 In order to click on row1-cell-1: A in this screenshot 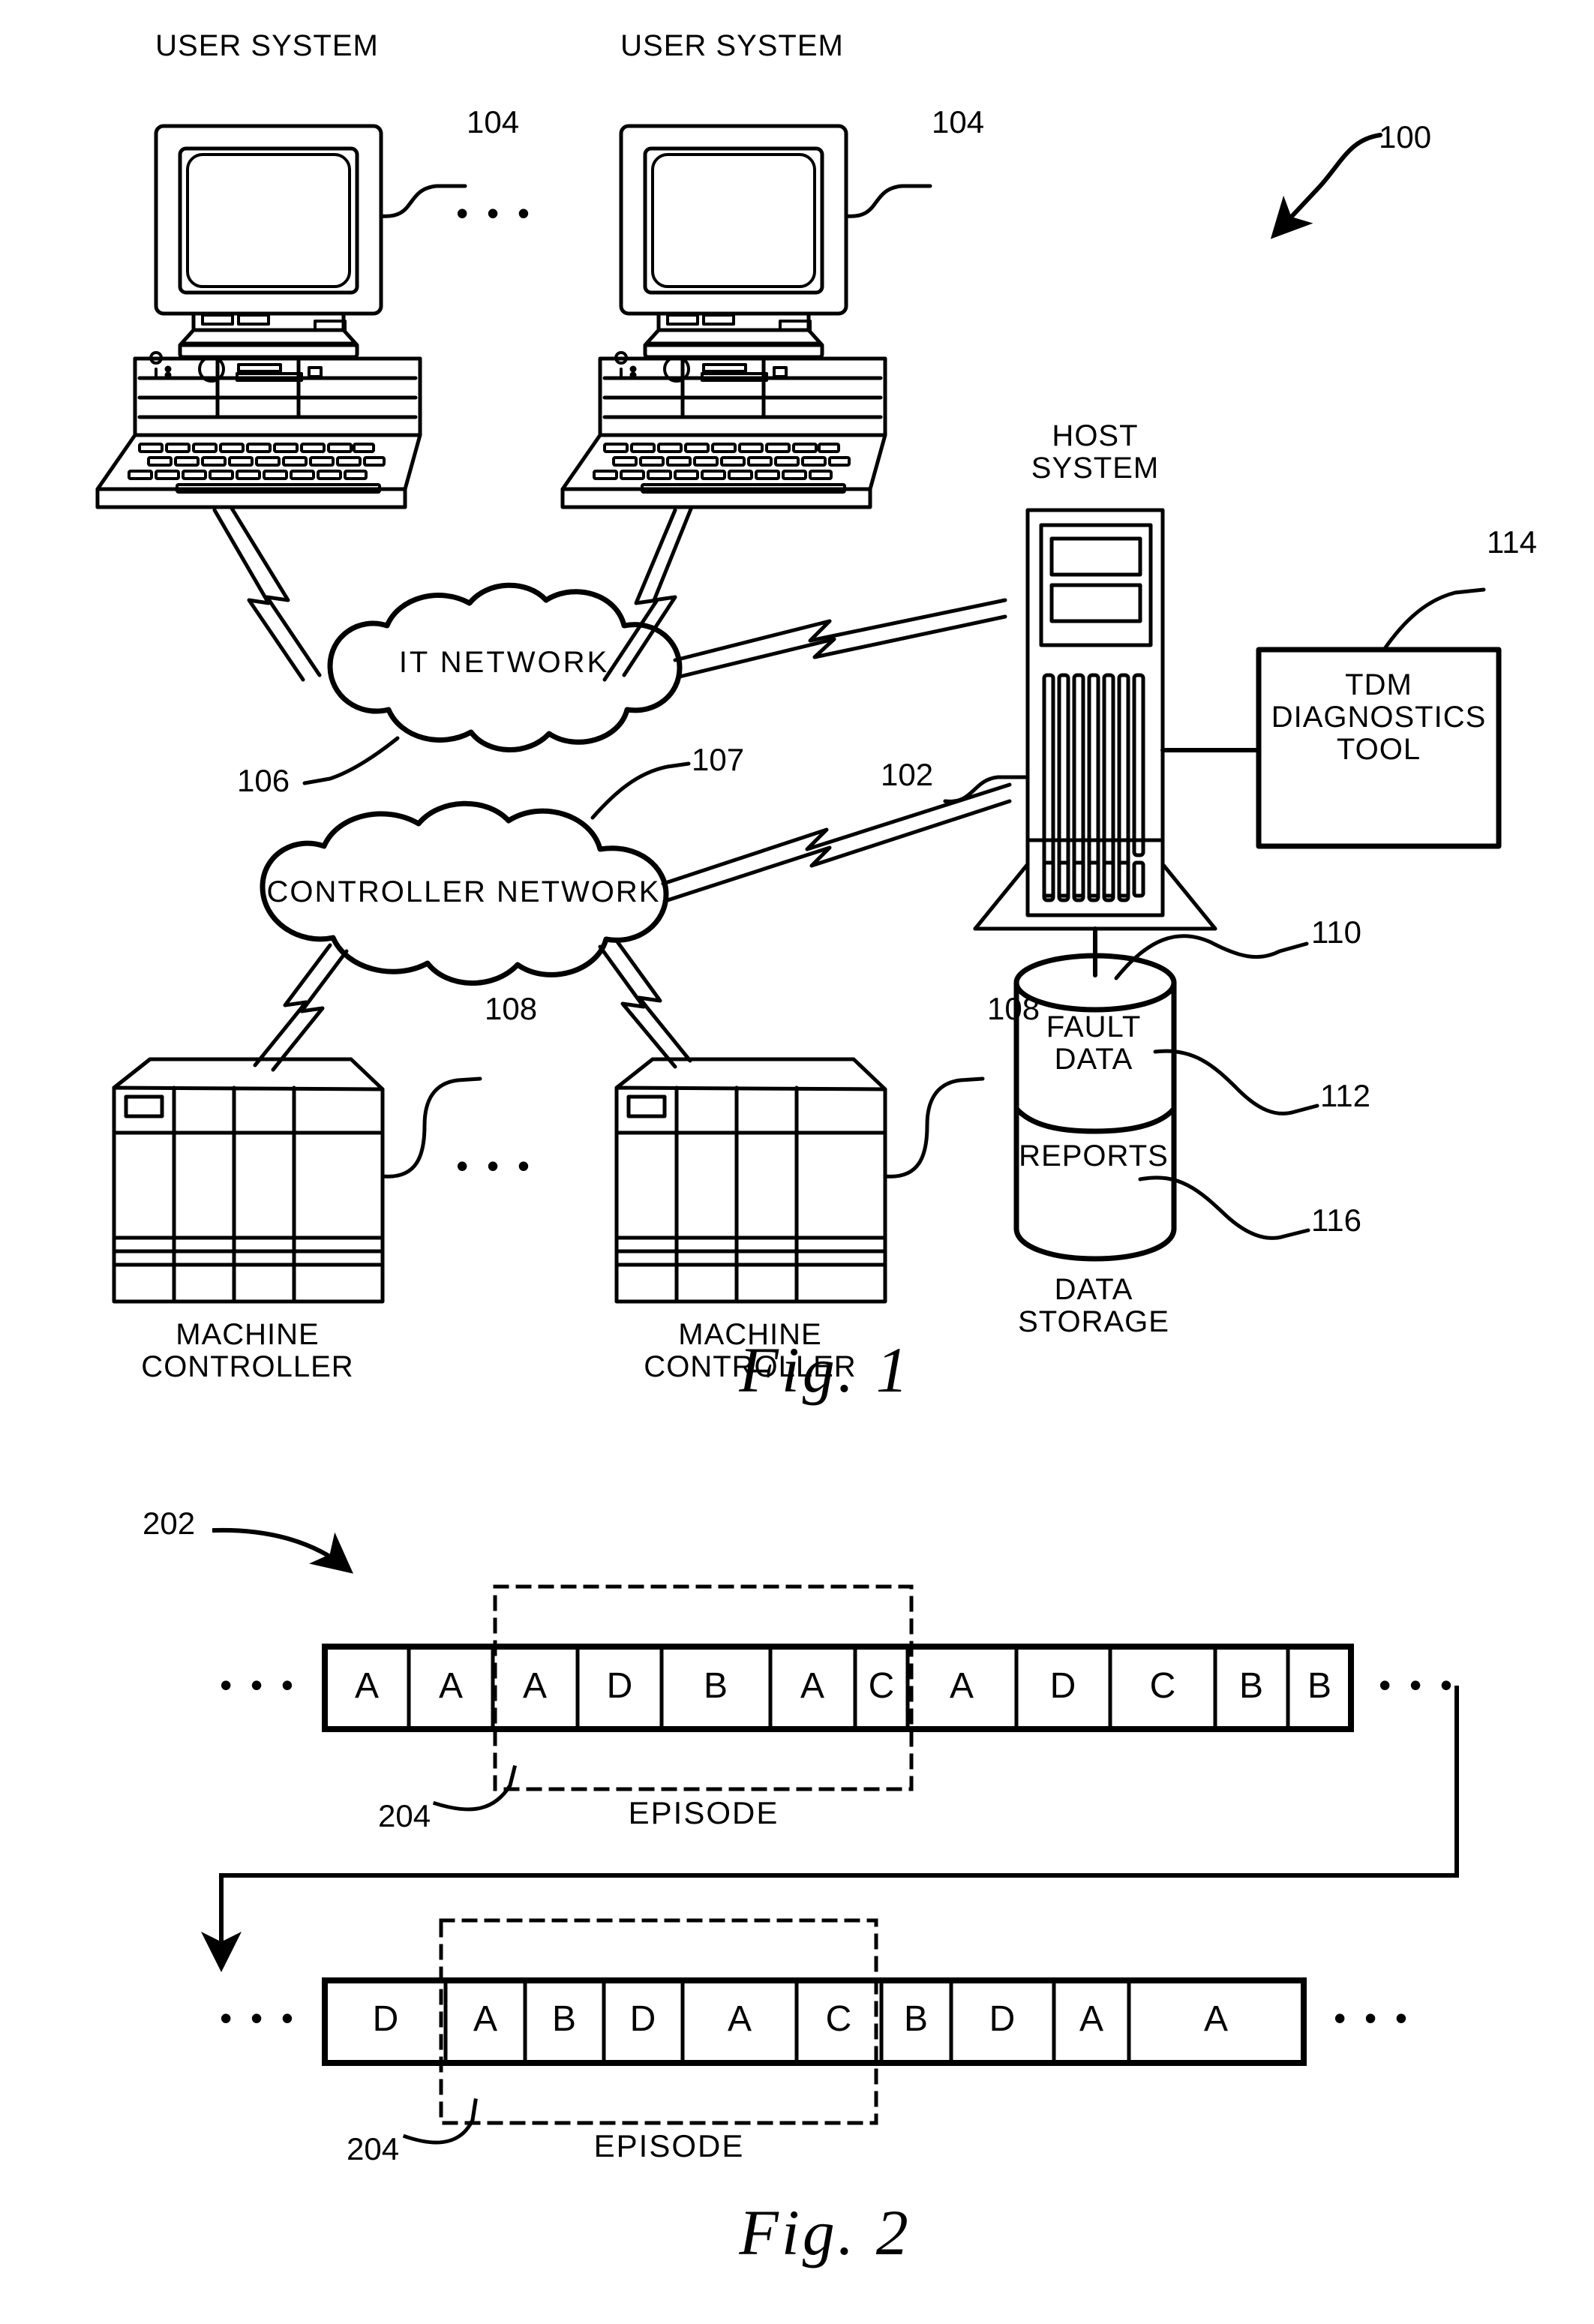, I will do `click(451, 1686)`.